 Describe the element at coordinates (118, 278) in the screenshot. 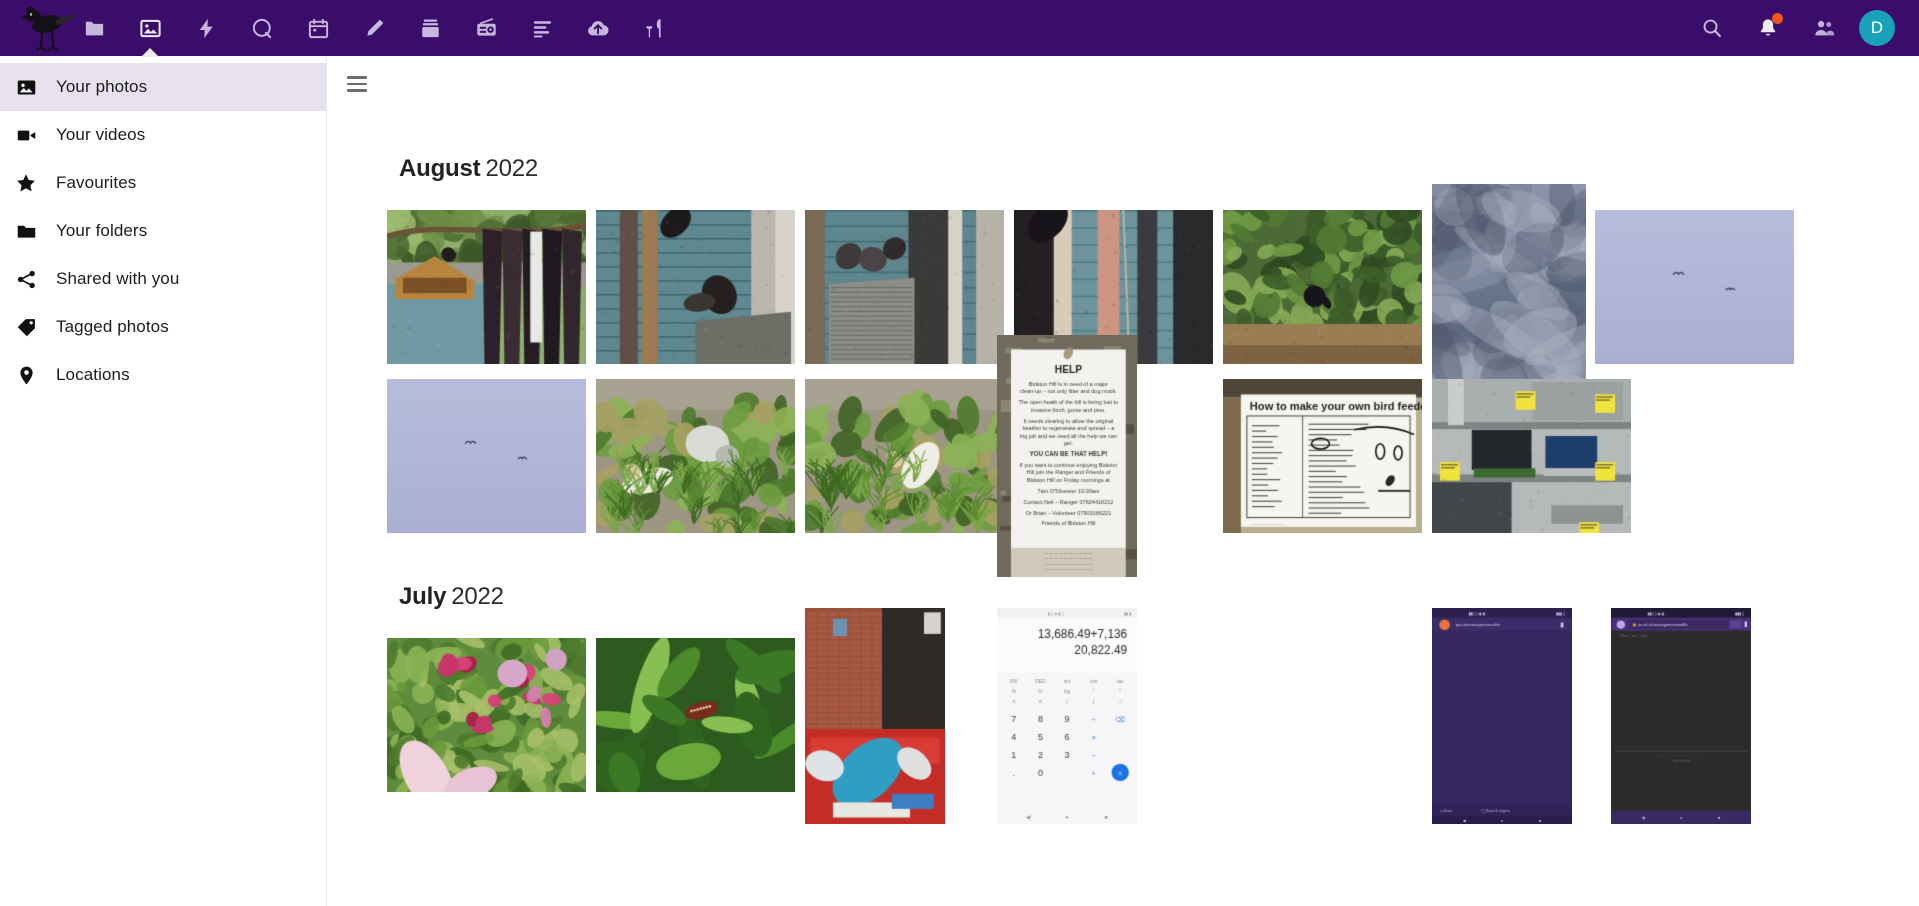

I see `sidebar-label: Shared with you` at that location.